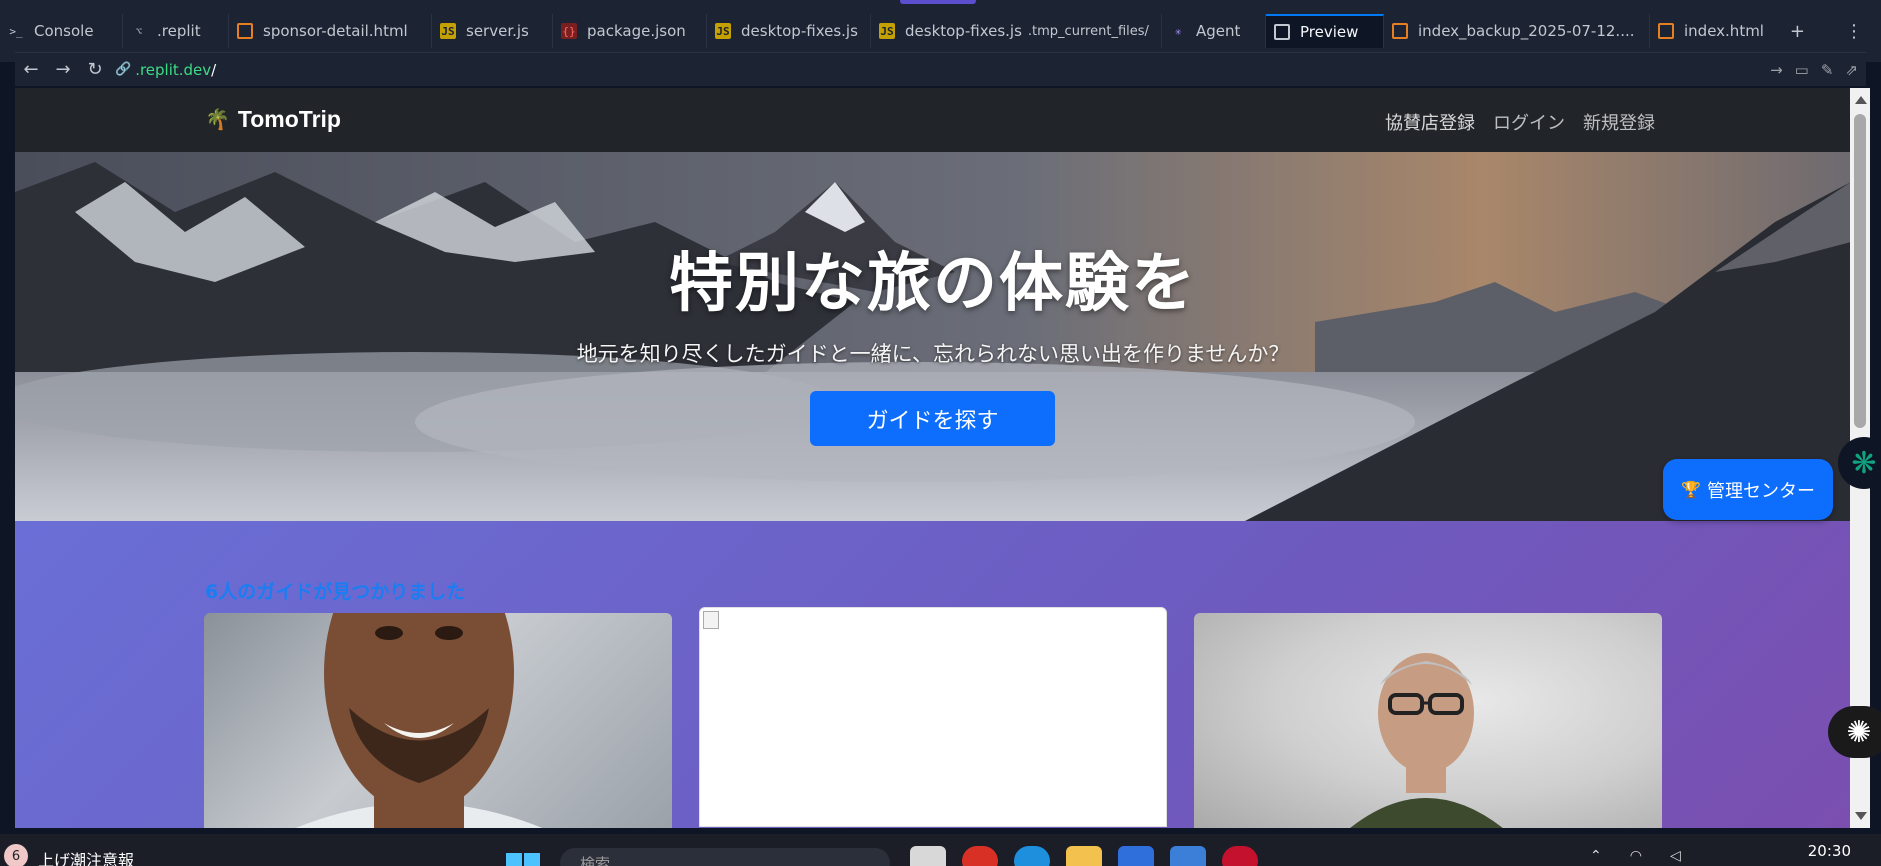 The height and width of the screenshot is (866, 1881). What do you see at coordinates (938, 2) in the screenshot?
I see `active-indicator` at bounding box center [938, 2].